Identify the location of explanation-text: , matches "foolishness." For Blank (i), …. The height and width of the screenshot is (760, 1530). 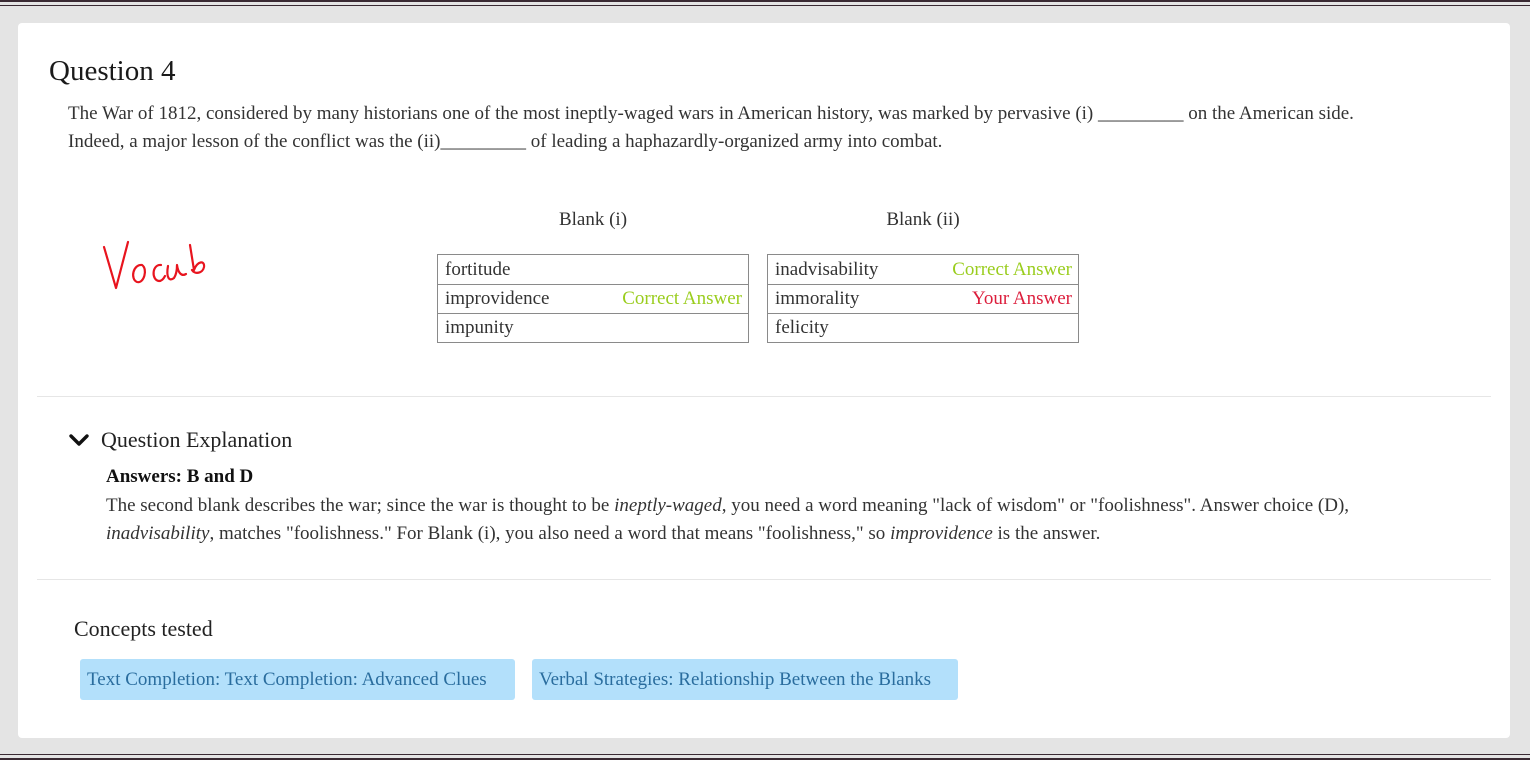
(550, 533).